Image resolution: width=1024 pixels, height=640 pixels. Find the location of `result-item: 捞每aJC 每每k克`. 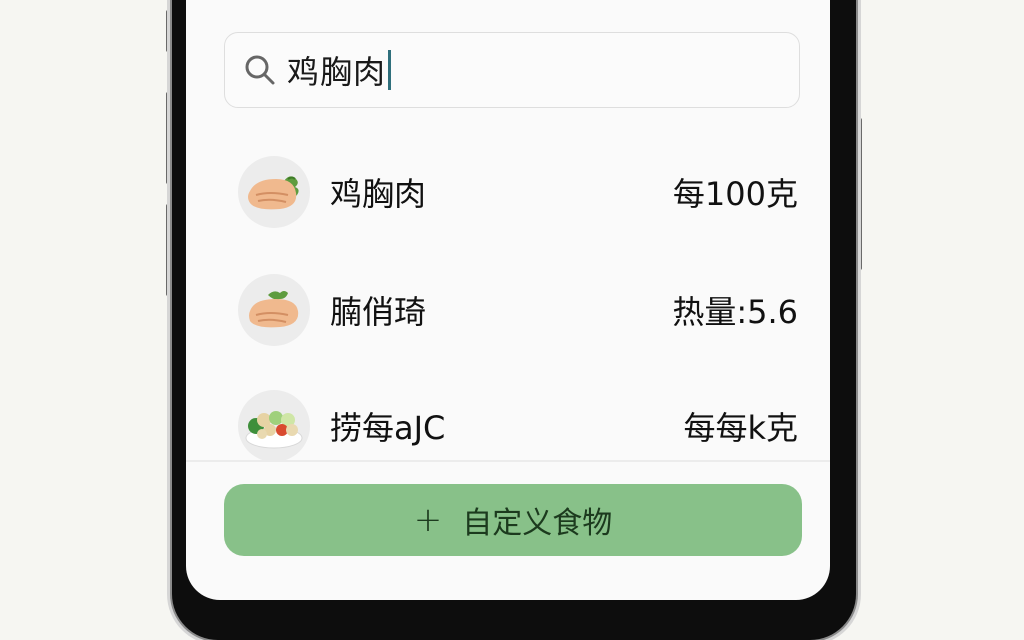

result-item: 捞每aJC 每每k克 is located at coordinates (518, 426).